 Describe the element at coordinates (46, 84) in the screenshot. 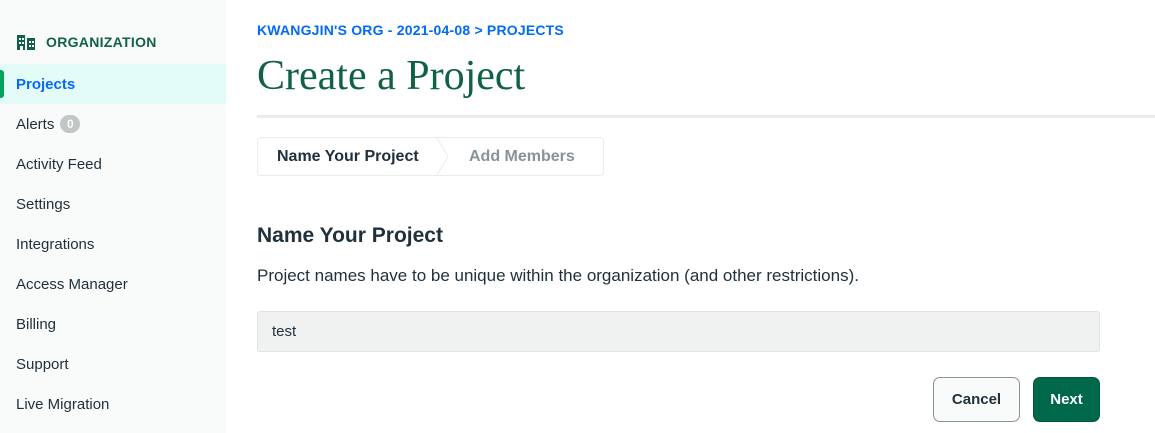

I see `sidebar-item-label: Projects` at that location.